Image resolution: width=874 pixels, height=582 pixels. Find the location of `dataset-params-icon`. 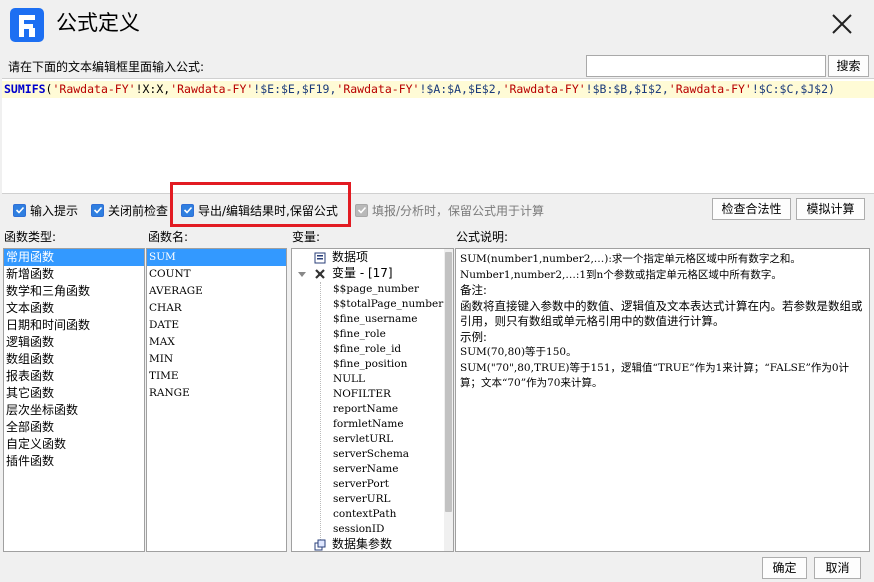

dataset-params-icon is located at coordinates (320, 545).